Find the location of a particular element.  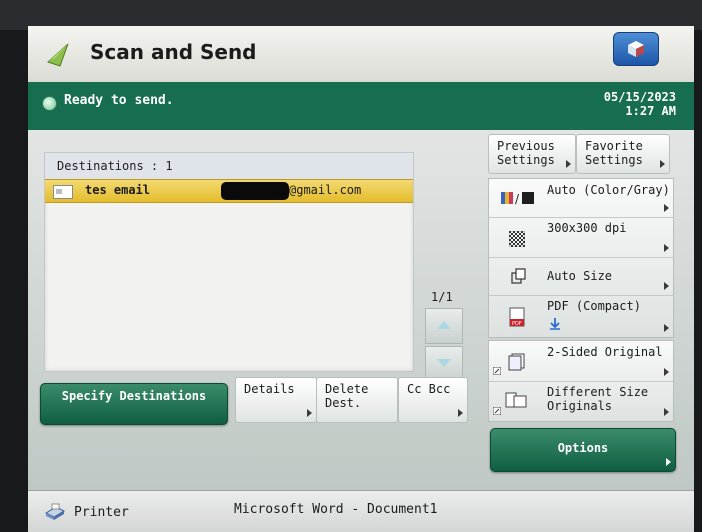

date-text: 05/15/2023 is located at coordinates (639, 97).